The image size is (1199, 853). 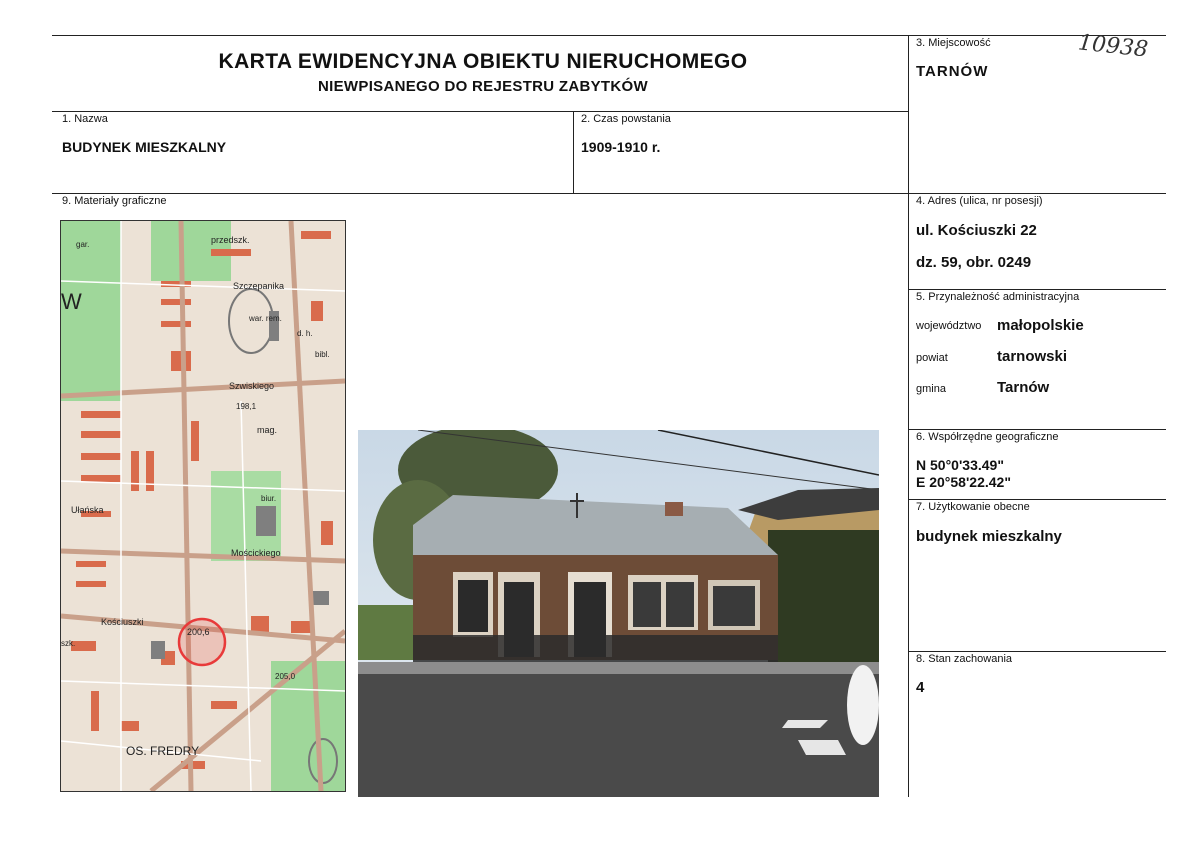 What do you see at coordinates (618, 735) in the screenshot?
I see `street` at bounding box center [618, 735].